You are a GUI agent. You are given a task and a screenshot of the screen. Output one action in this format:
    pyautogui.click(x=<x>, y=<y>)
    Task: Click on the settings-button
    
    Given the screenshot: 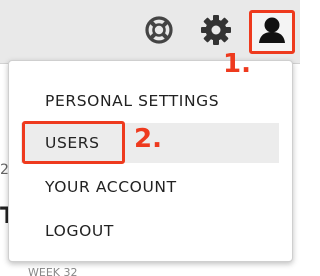 What is the action you would take?
    pyautogui.click(x=216, y=32)
    